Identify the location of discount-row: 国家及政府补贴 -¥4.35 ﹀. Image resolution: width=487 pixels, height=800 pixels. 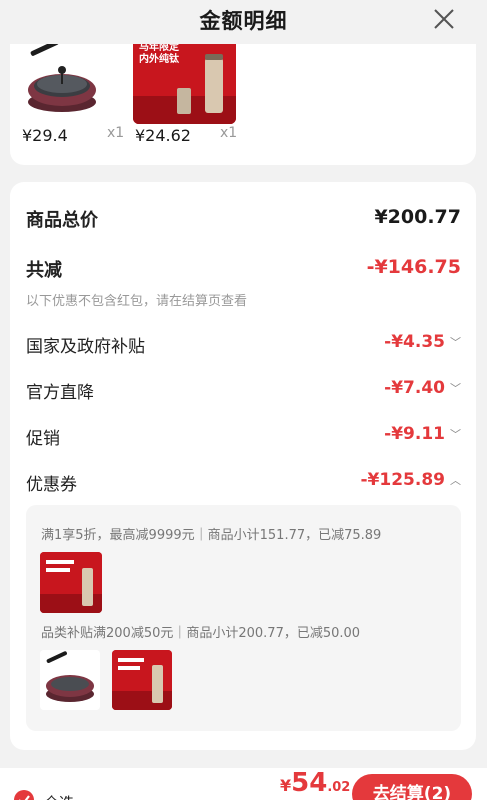
(243, 344).